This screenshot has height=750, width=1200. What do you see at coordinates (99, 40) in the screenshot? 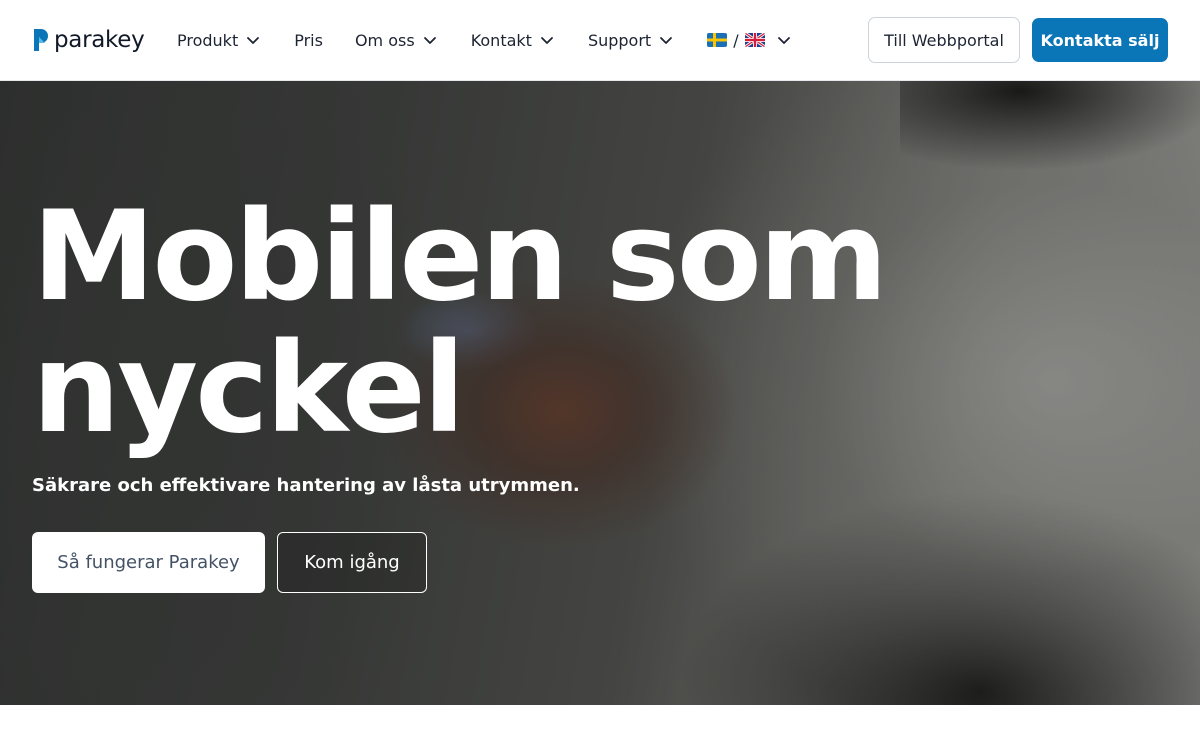
I see `logo-wordmark: parakey` at bounding box center [99, 40].